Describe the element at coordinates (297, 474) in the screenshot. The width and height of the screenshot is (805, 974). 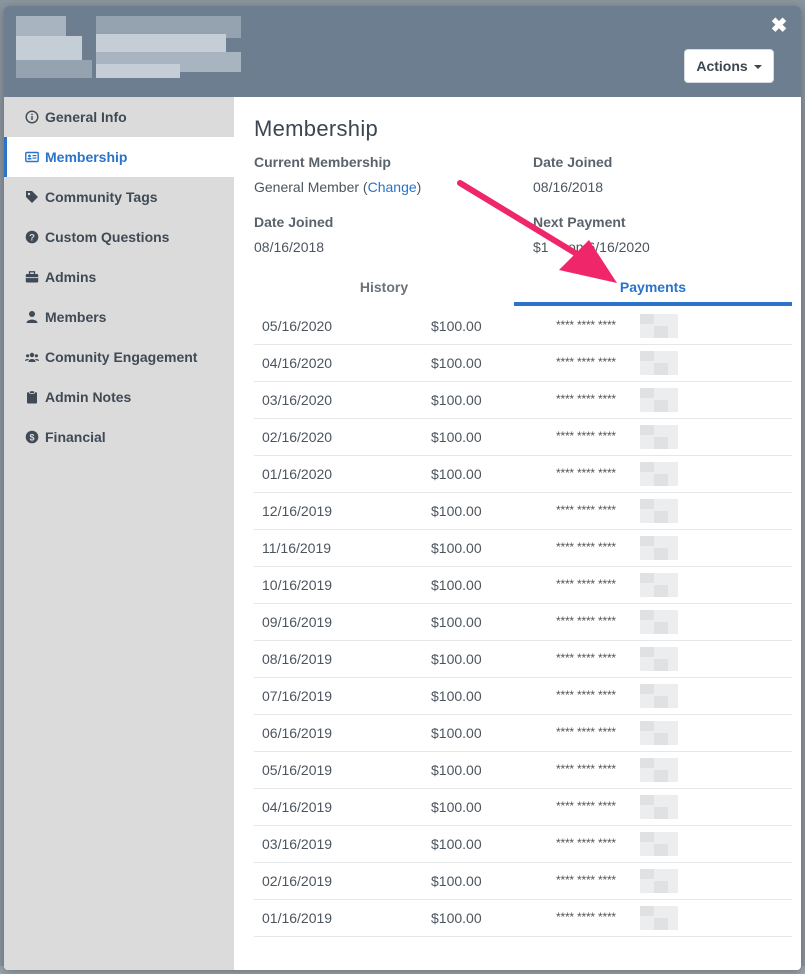
I see `payment-date: 01/16/2020` at that location.